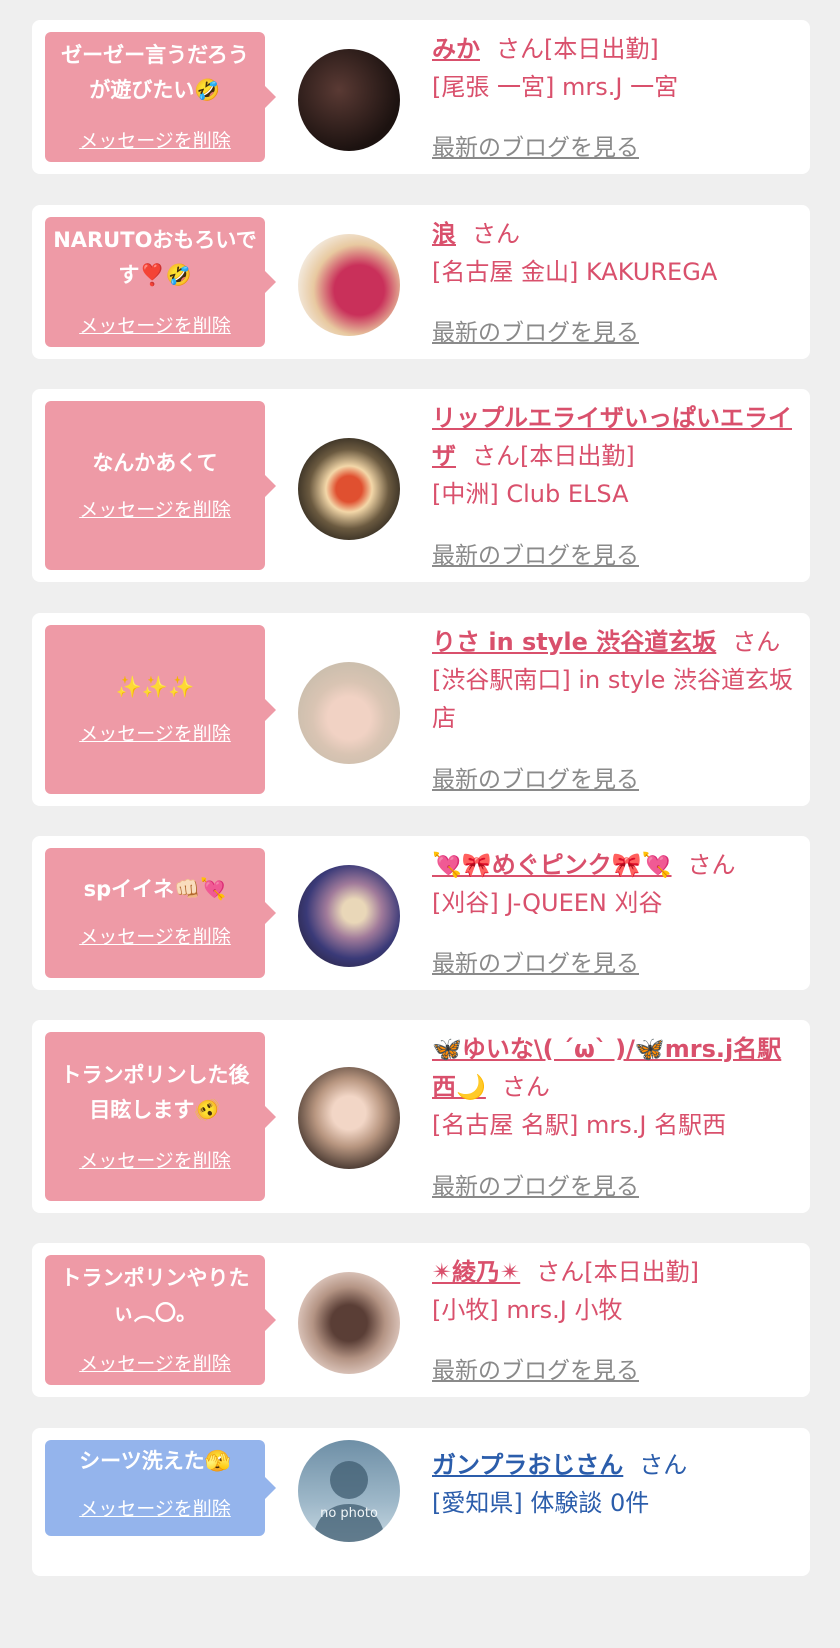 This screenshot has height=1648, width=840. I want to click on shop-info: [名古屋 金山] KAKUREGA, so click(575, 272).